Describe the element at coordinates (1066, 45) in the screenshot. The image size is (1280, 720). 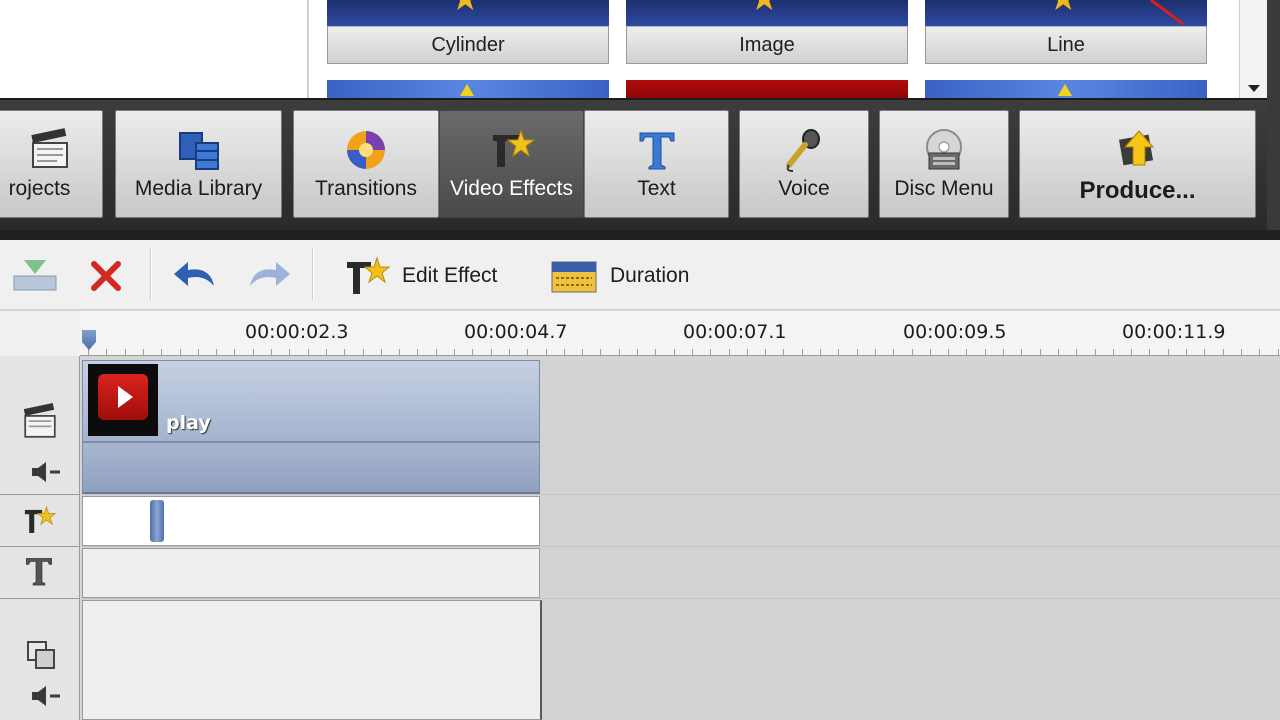
I see `effect-caption: Line` at that location.